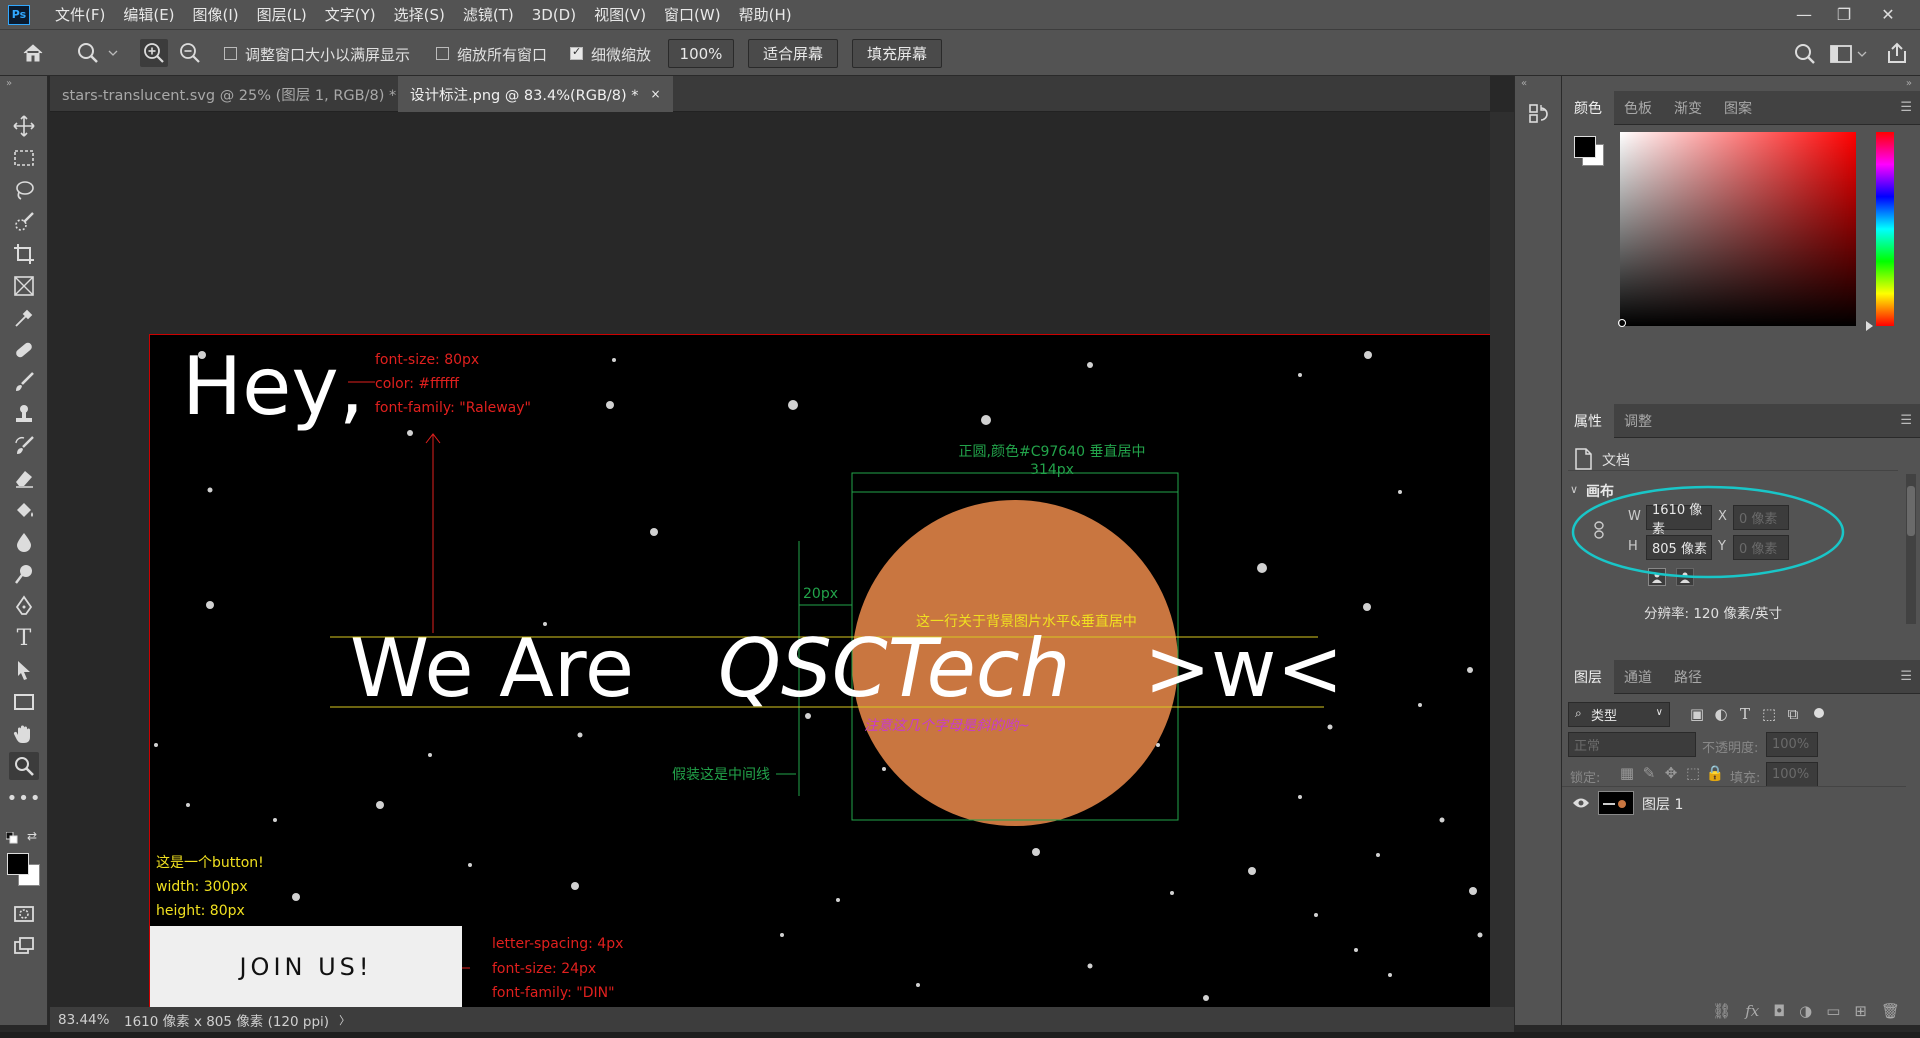 The image size is (1920, 1038). I want to click on type-tool-icon: T, so click(24, 638).